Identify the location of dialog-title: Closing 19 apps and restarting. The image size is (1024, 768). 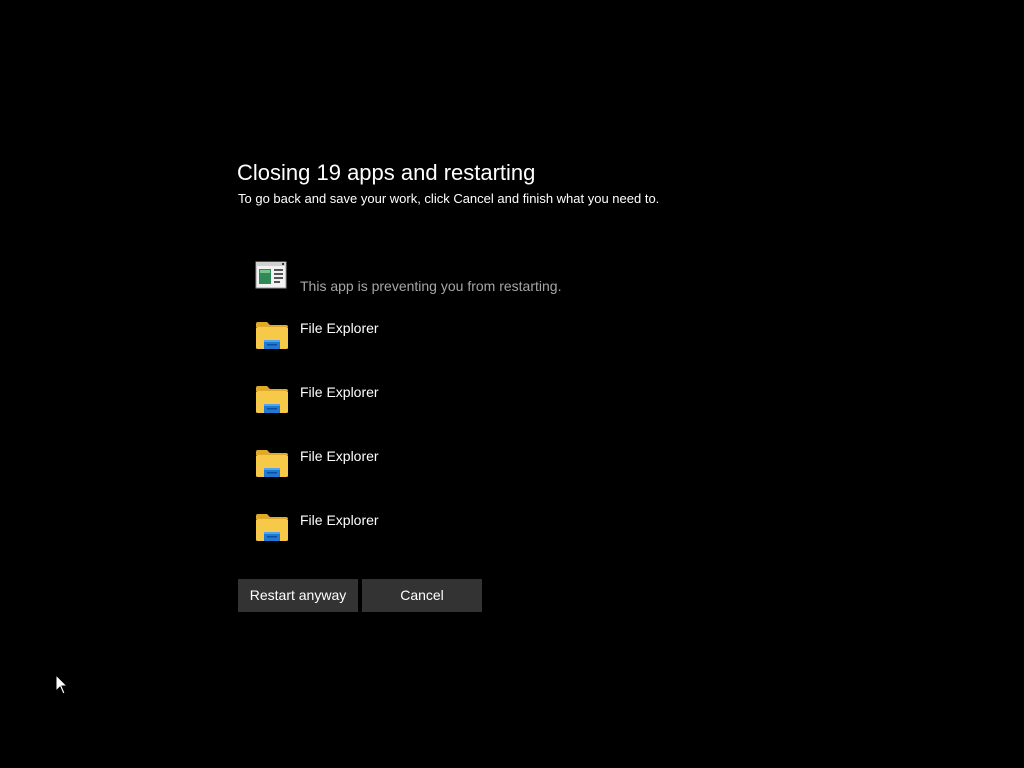
(386, 172).